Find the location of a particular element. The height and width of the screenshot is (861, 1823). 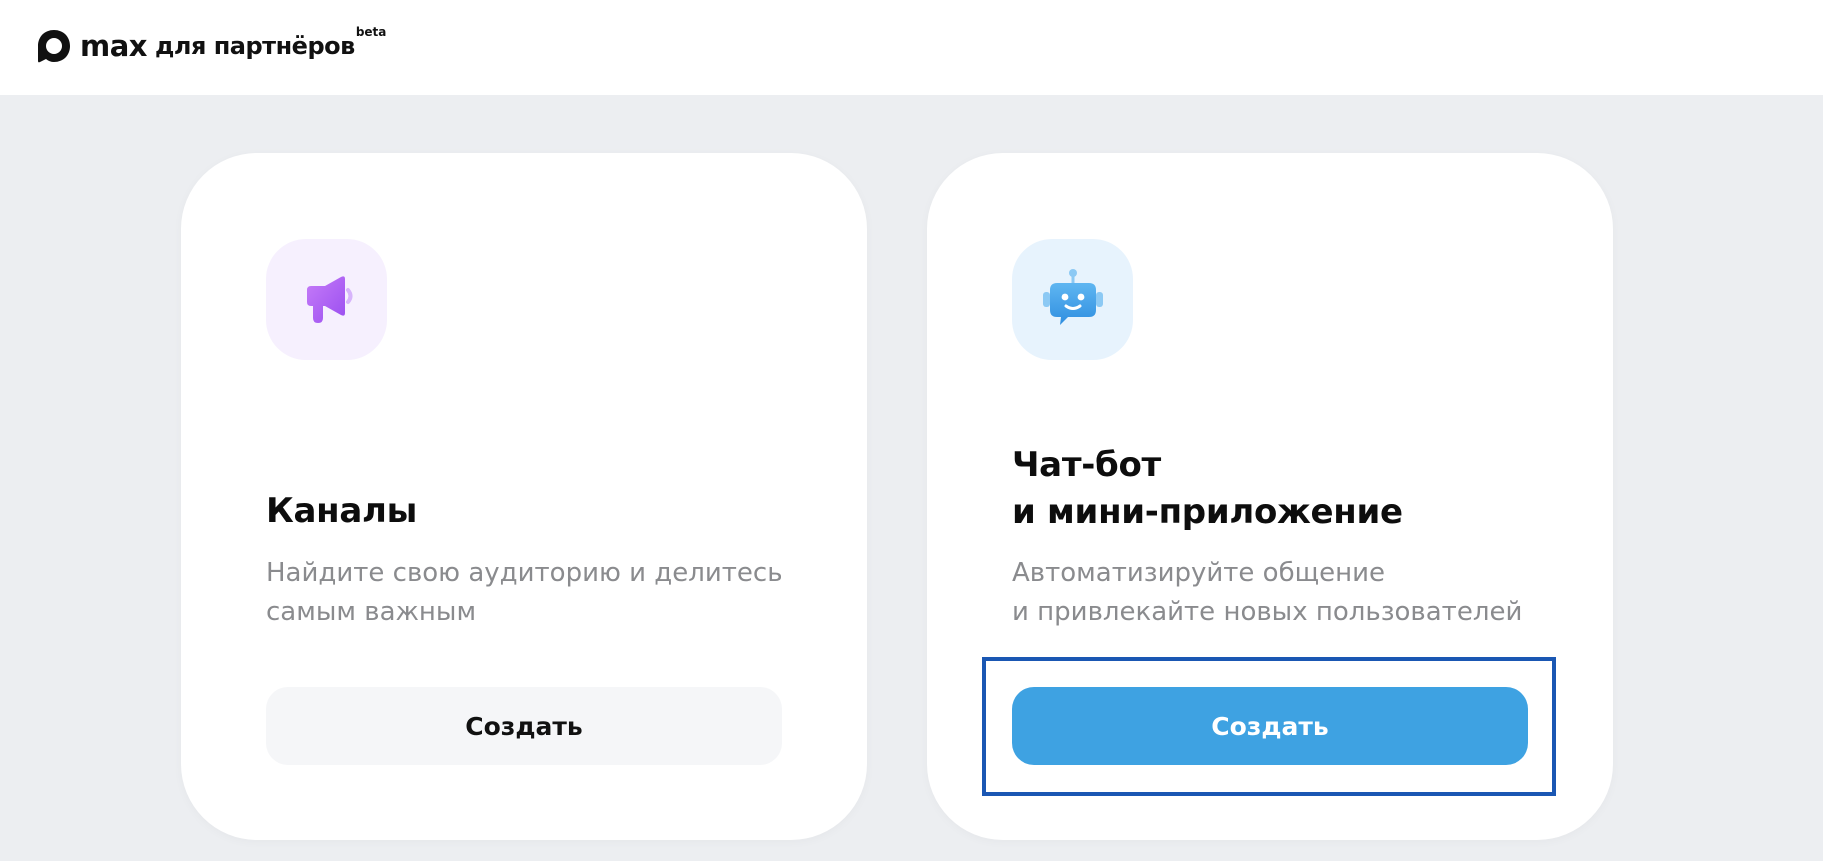

chatbot-icon-tile is located at coordinates (1072, 299).